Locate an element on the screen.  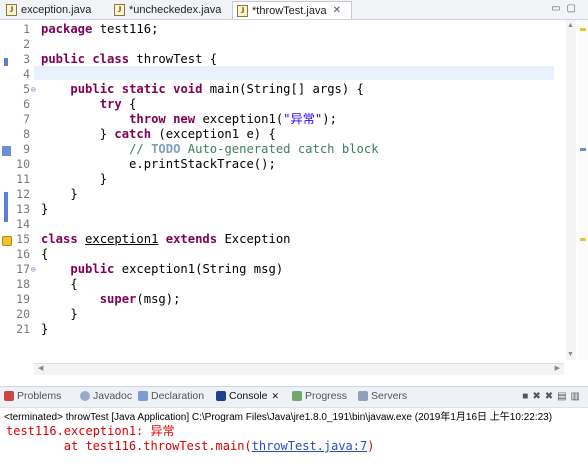
scroll-left-icon: ◀ is located at coordinates (40, 368).